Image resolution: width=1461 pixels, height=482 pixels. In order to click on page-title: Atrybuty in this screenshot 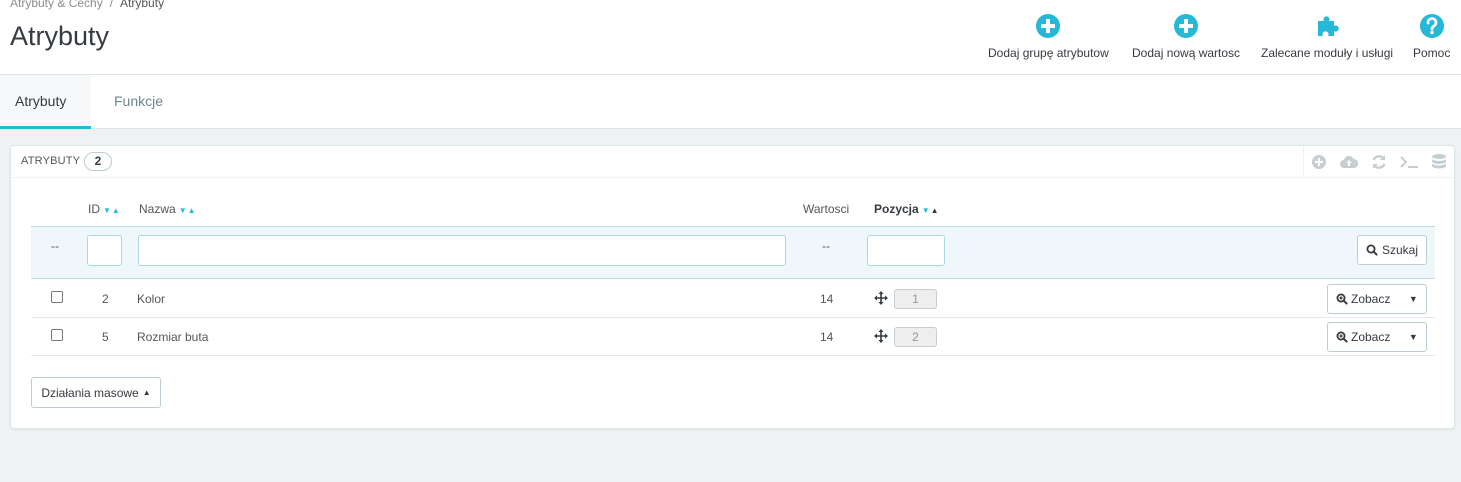, I will do `click(60, 36)`.